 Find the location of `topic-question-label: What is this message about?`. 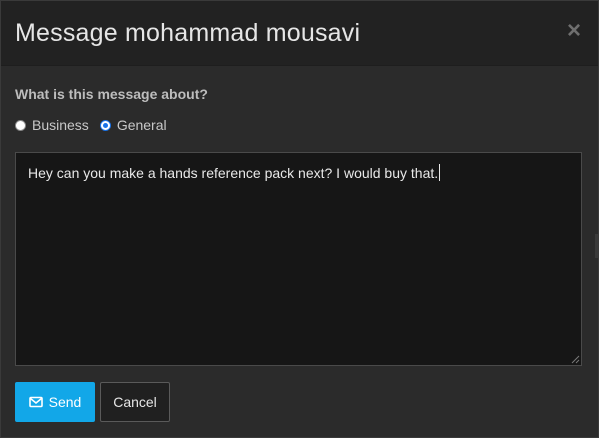

topic-question-label: What is this message about? is located at coordinates (111, 94).